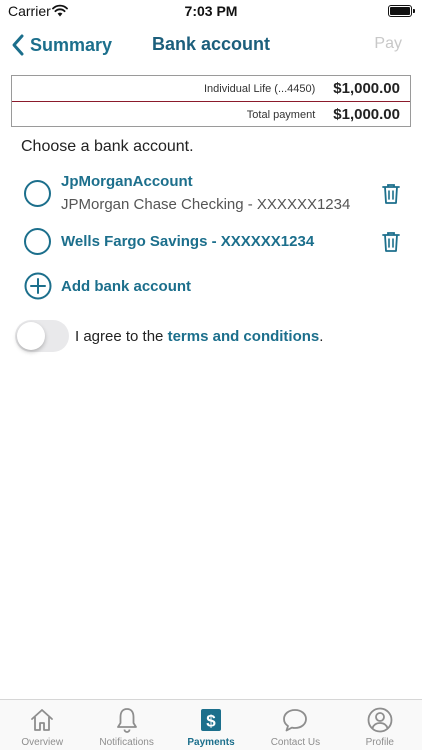 This screenshot has height=750, width=422. I want to click on tab-label: Contact Us, so click(295, 742).